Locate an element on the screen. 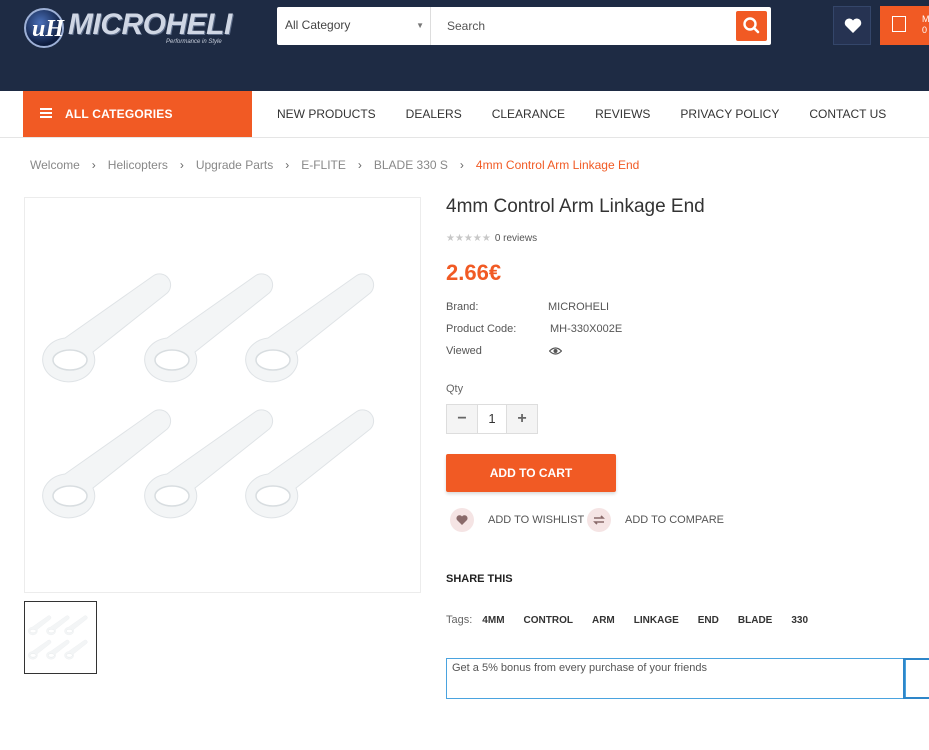 The height and width of the screenshot is (750, 929). search-button is located at coordinates (751, 26).